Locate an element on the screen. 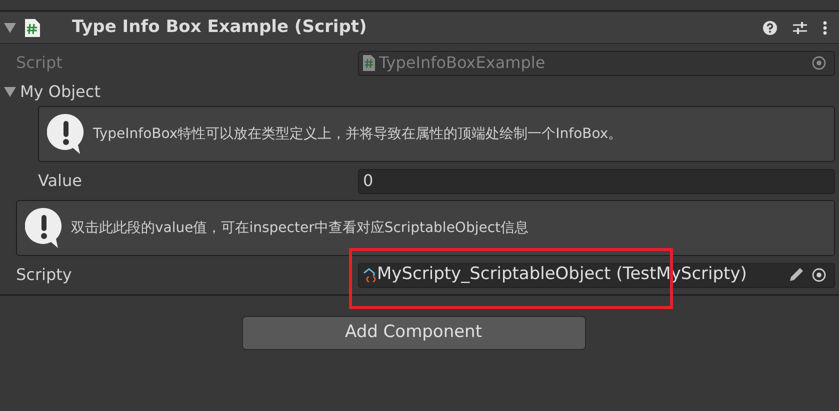 This screenshot has height=411, width=839. object-picker-icon is located at coordinates (819, 275).